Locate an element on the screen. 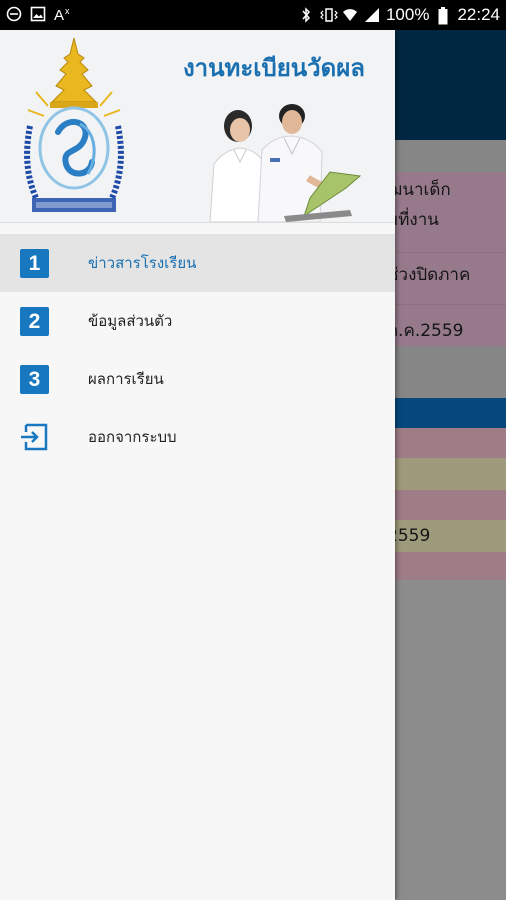  font-size-icon: Ax is located at coordinates (62, 15).